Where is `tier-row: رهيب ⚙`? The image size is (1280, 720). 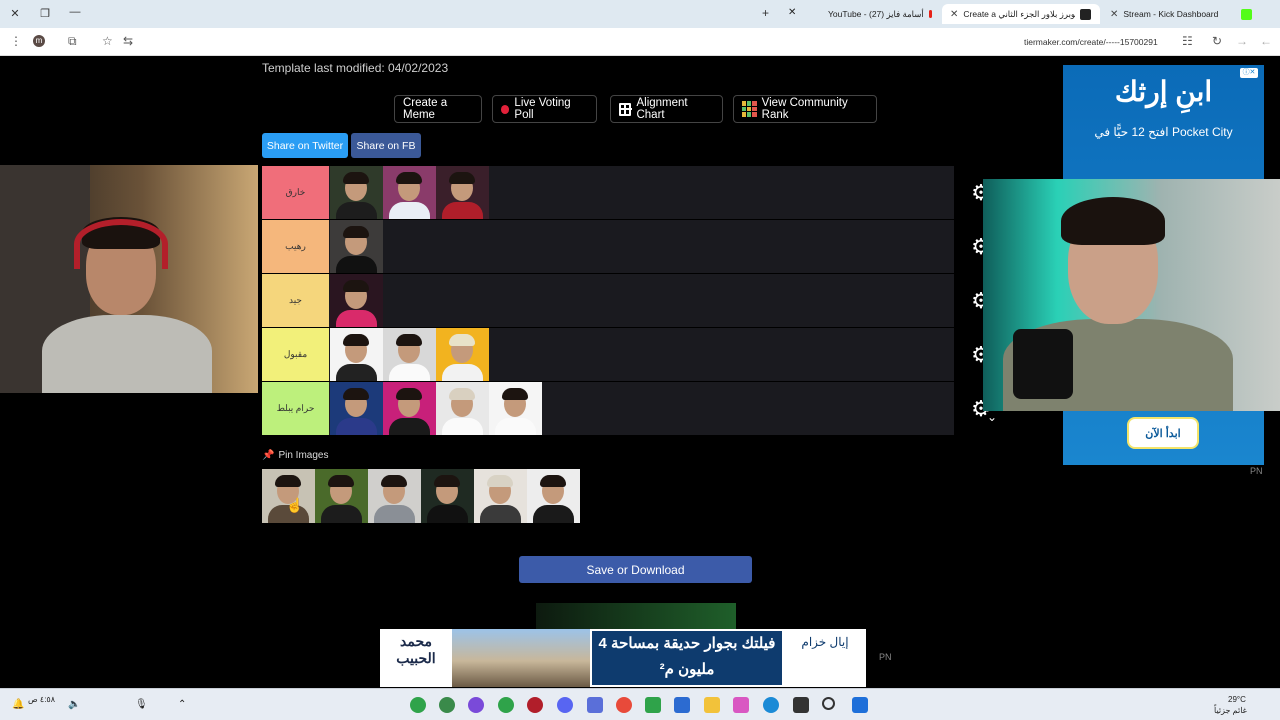 tier-row: رهيب ⚙ is located at coordinates (635, 247).